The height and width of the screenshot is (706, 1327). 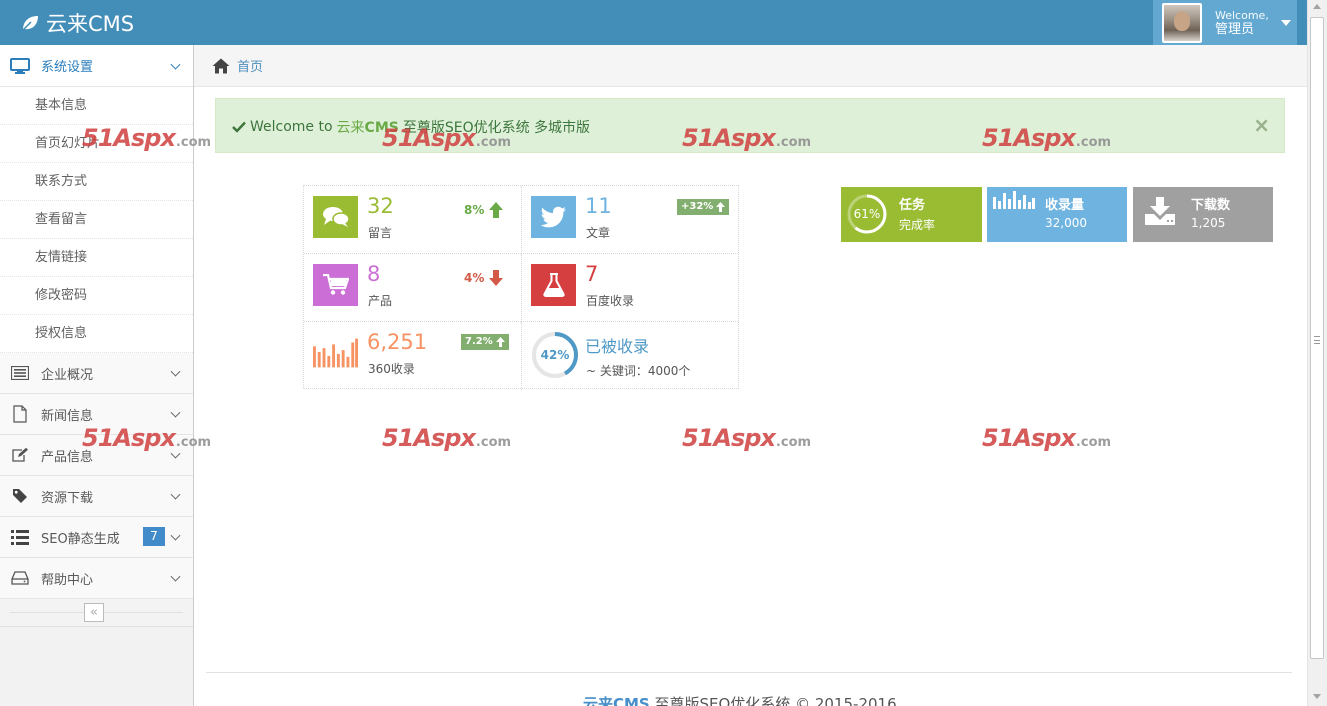 What do you see at coordinates (96, 496) in the screenshot?
I see `sidebar-item-downloads: 资源下载` at bounding box center [96, 496].